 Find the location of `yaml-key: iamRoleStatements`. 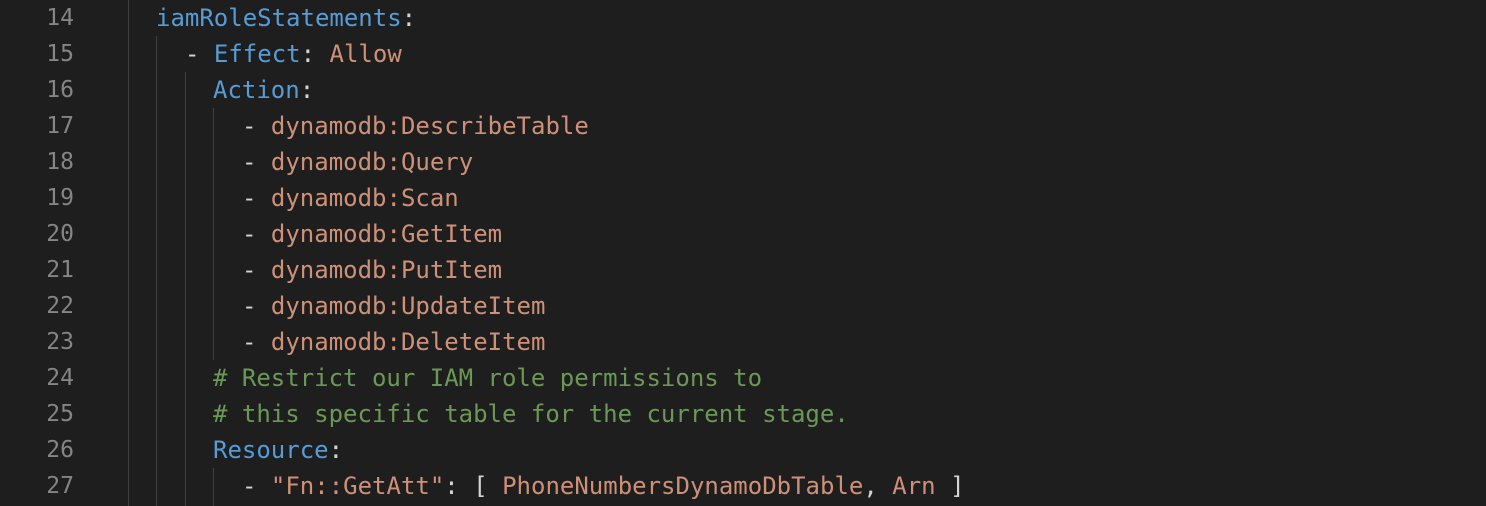

yaml-key: iamRoleStatements is located at coordinates (279, 18).